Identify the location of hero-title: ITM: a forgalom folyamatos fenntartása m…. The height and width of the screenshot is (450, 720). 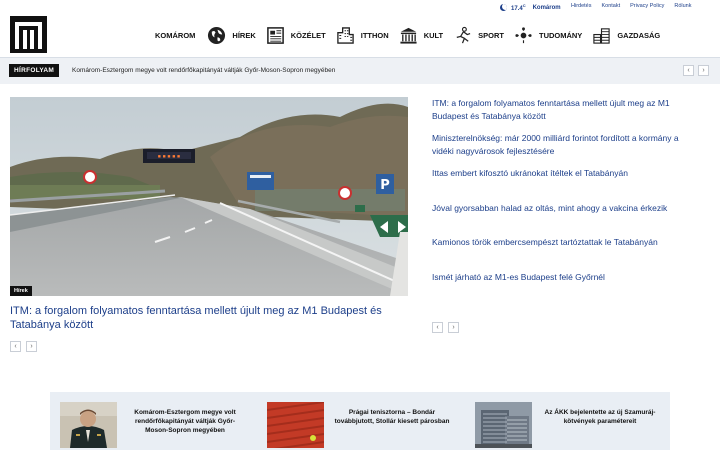
(209, 318).